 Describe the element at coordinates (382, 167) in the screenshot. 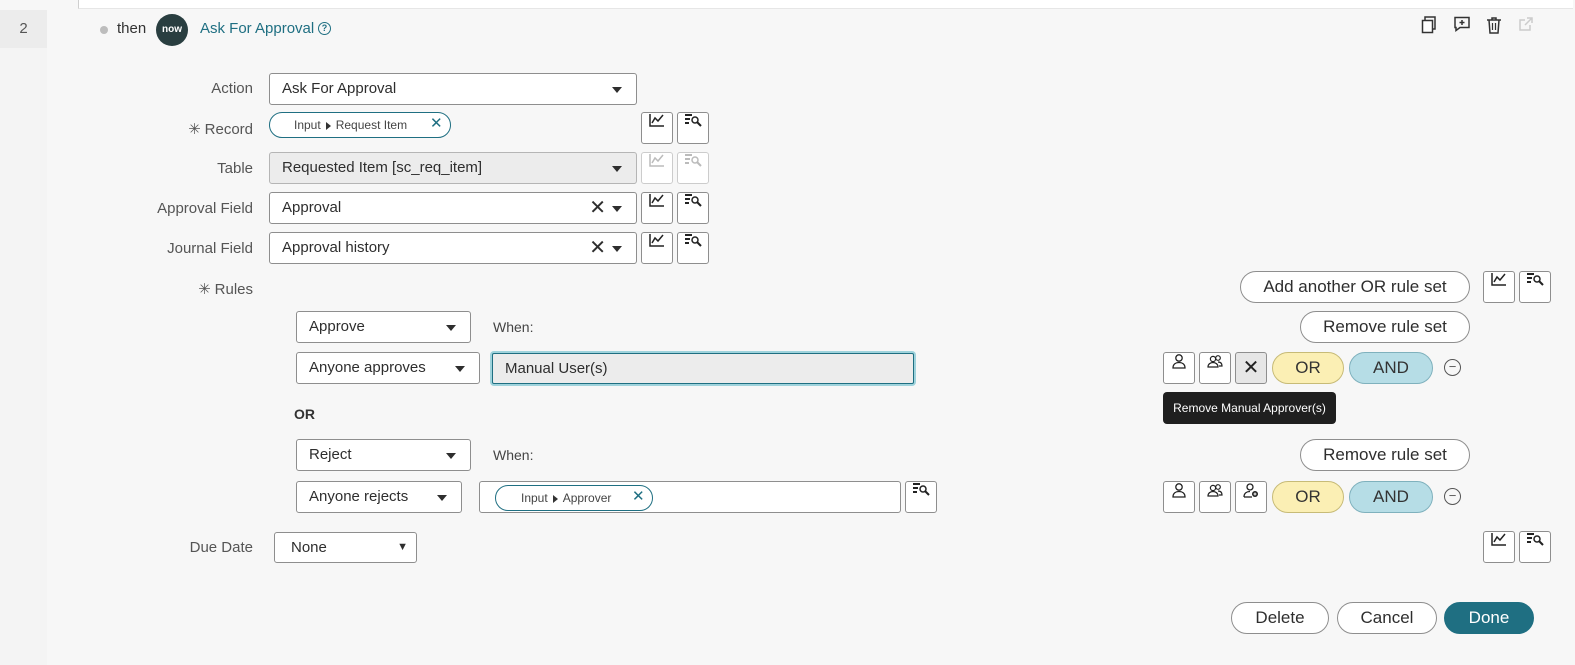

I see `table-value: Requested Item [sc_req_item]` at that location.